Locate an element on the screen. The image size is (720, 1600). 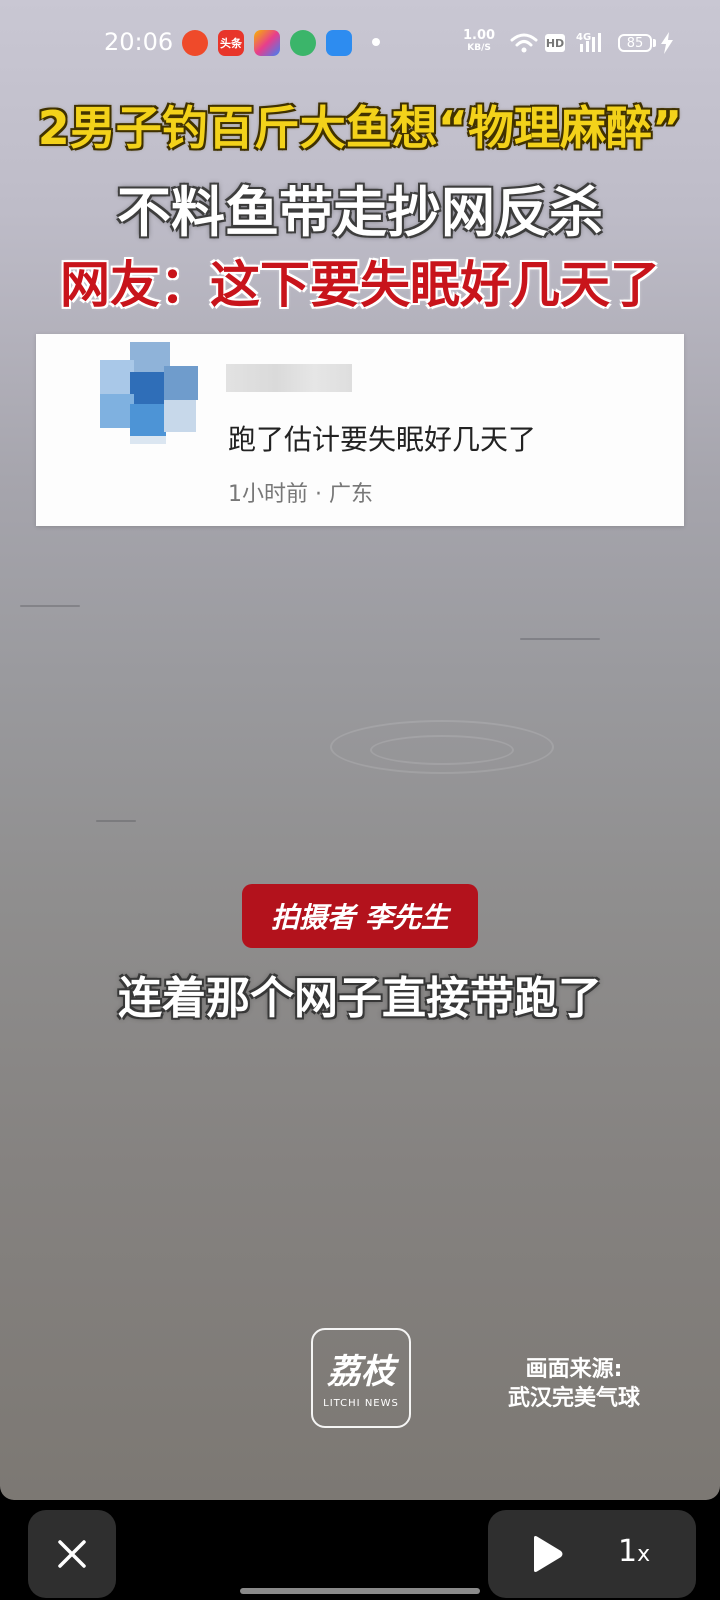
comment-screenshot-card: 跑了估计要失眠好几天了 1小时前 · 广东 is located at coordinates (360, 430).